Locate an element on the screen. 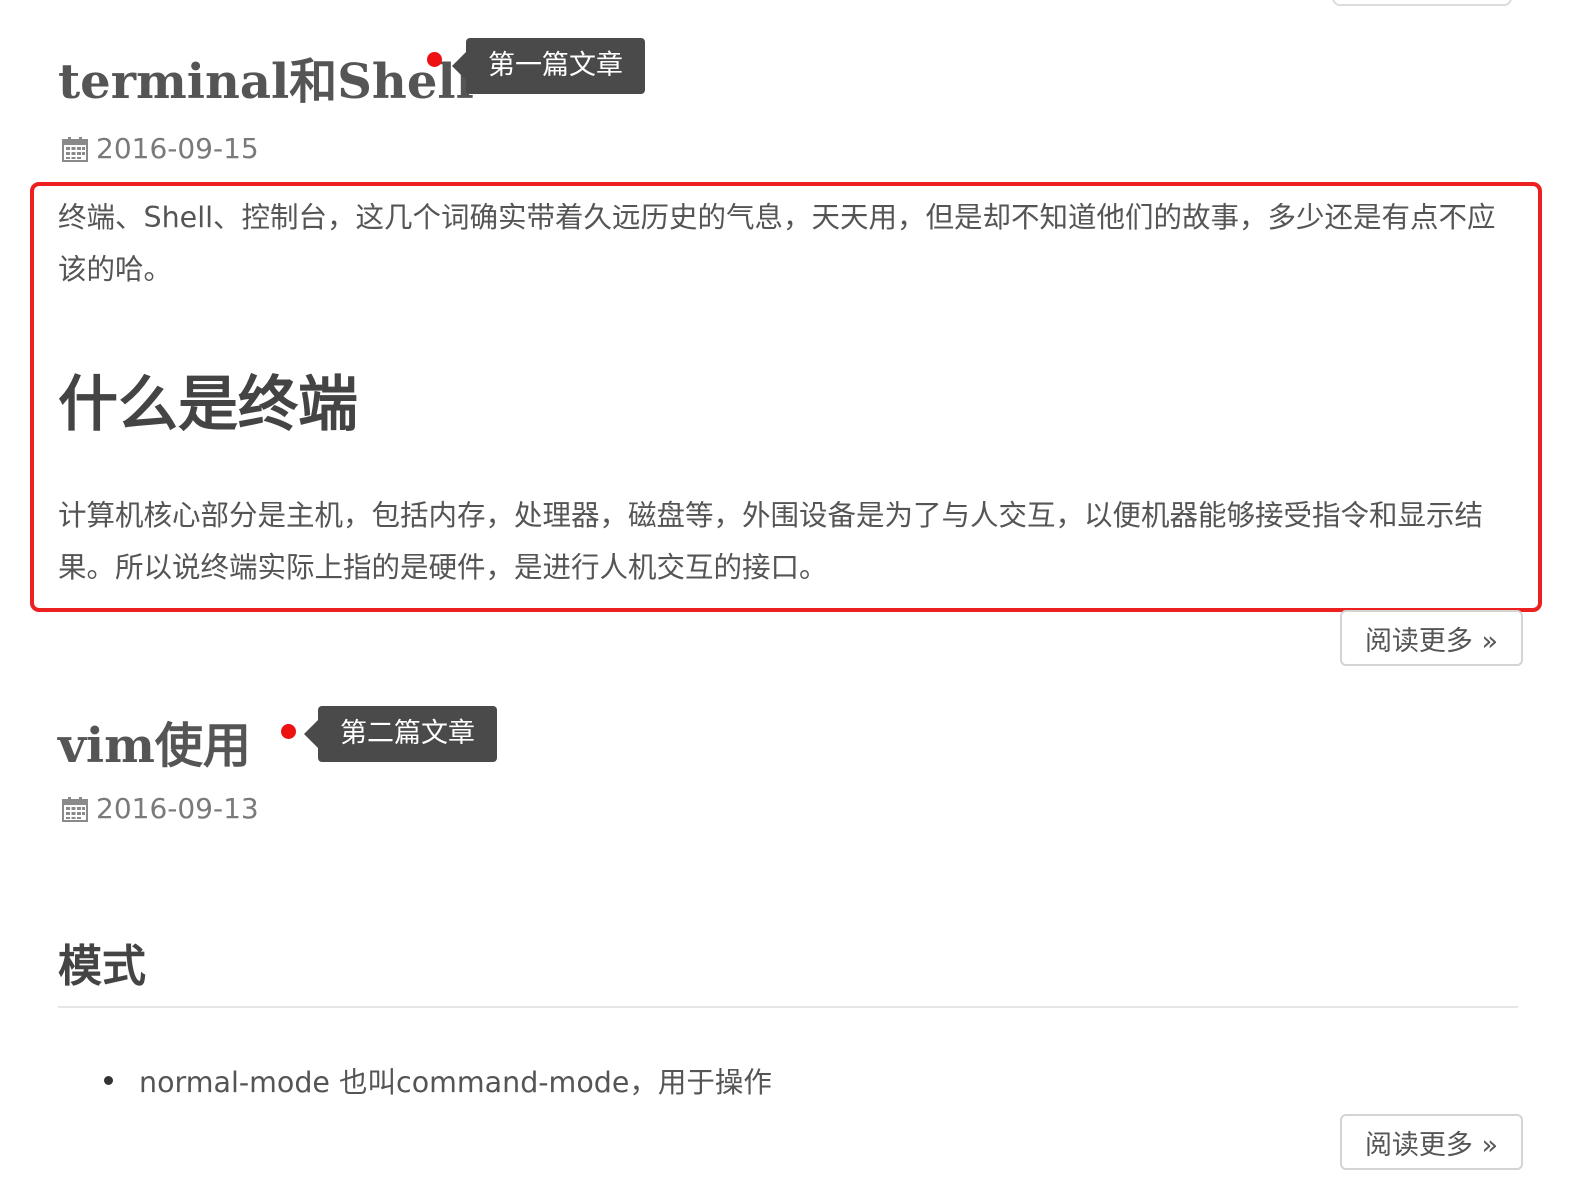 Image resolution: width=1596 pixels, height=1196 pixels. post-date: 2016-09-15 is located at coordinates (177, 148).